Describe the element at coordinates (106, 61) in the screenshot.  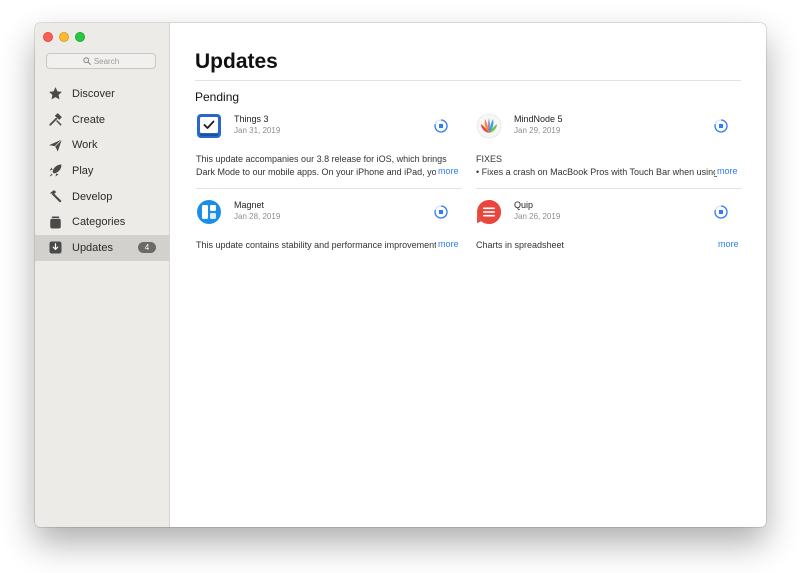
I see `search-placeholder: Search` at that location.